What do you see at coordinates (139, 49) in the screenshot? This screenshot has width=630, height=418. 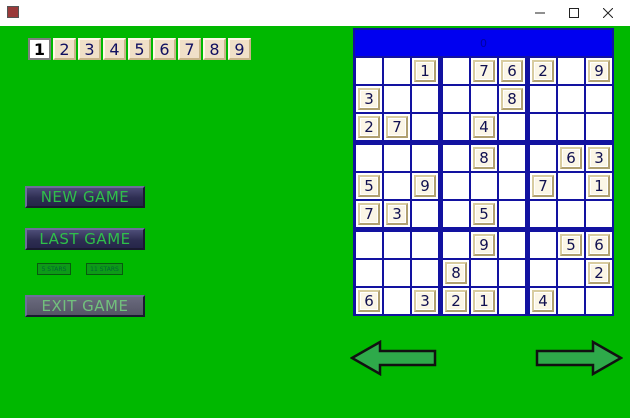 I see `number-selector-5: 5` at bounding box center [139, 49].